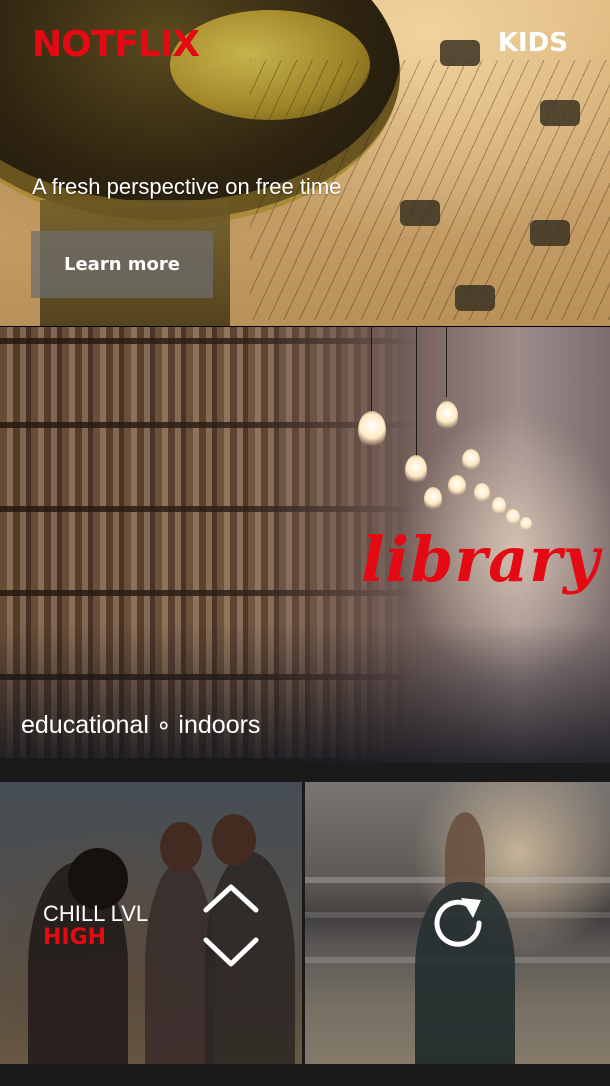  I want to click on chill-level-value: HIGH, so click(75, 937).